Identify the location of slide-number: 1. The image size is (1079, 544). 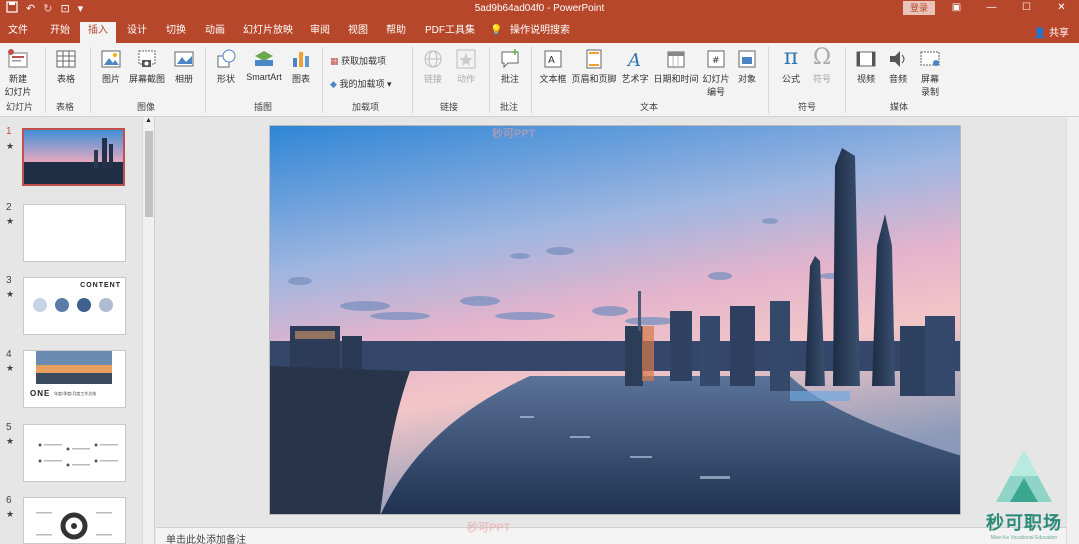
(9, 131).